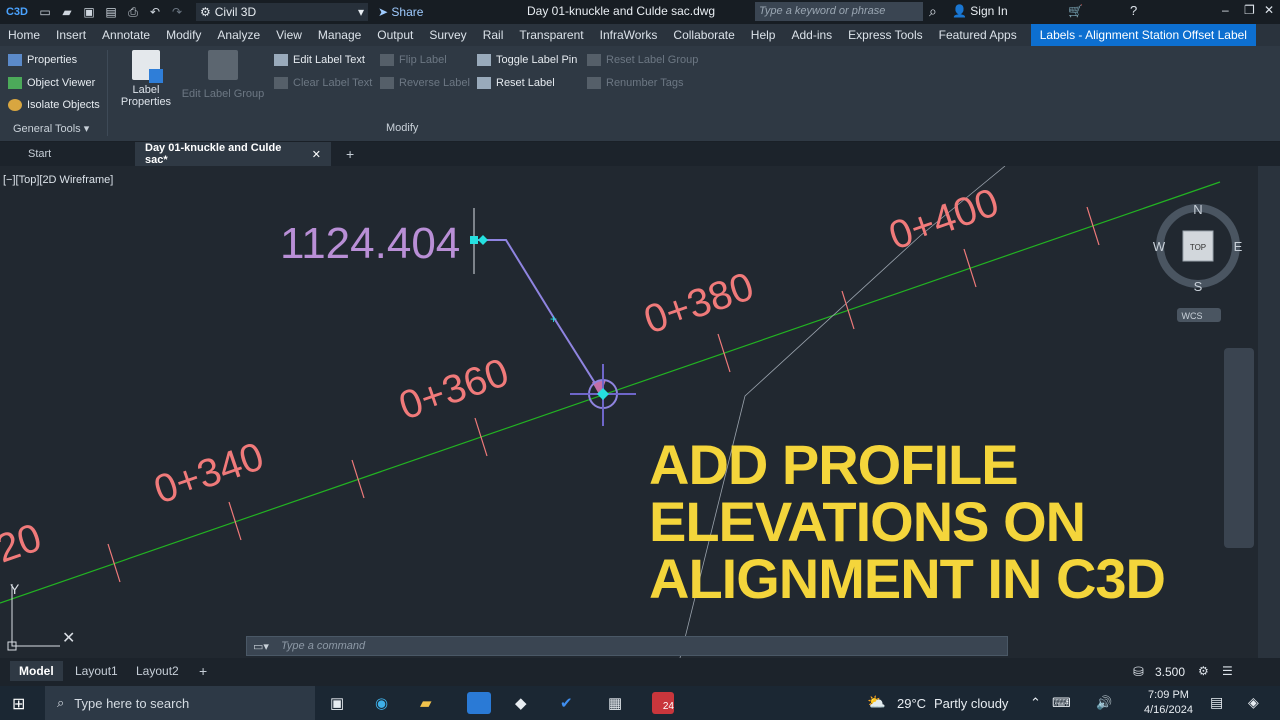 This screenshot has height=720, width=1280. I want to click on grip-square, so click(474, 240).